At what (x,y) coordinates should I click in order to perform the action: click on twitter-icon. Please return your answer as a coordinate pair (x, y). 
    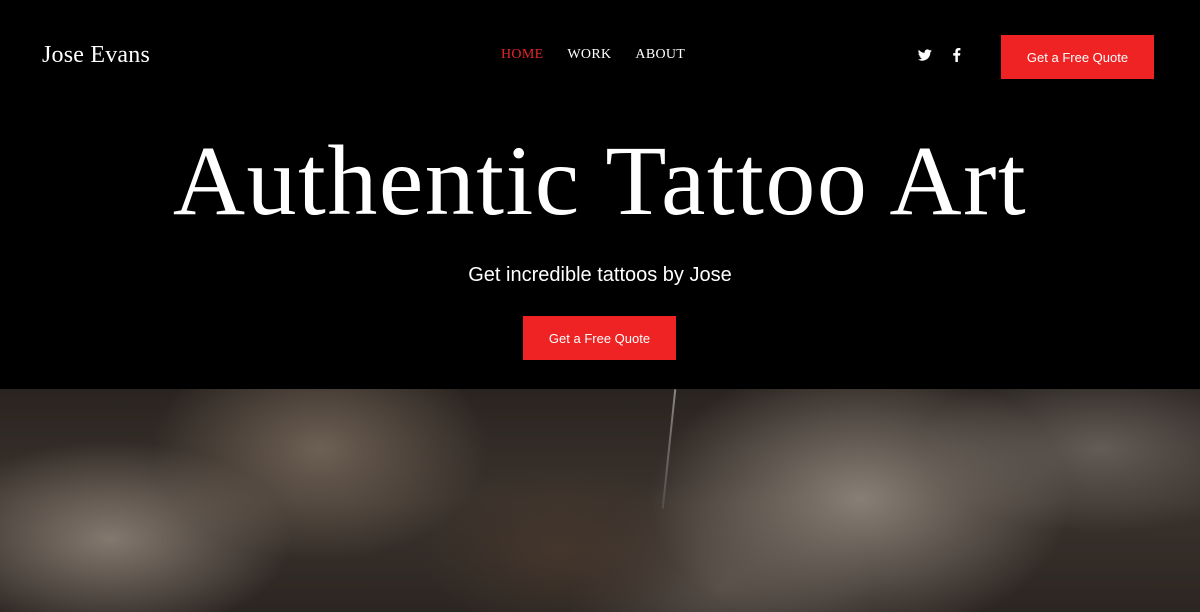
    Looking at the image, I should click on (925, 55).